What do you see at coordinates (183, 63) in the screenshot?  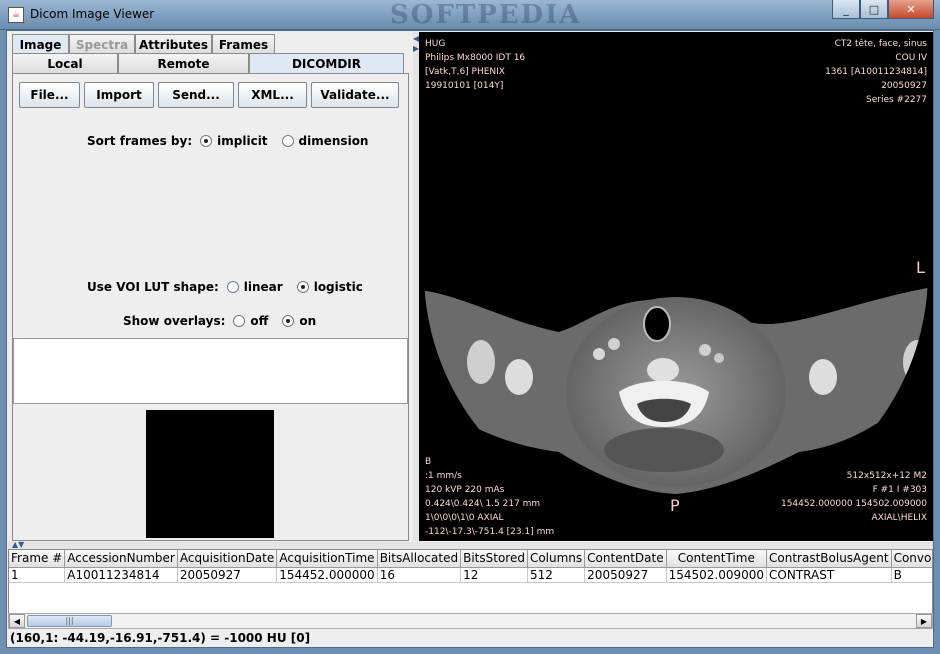 I see `tab-remote: Remote` at bounding box center [183, 63].